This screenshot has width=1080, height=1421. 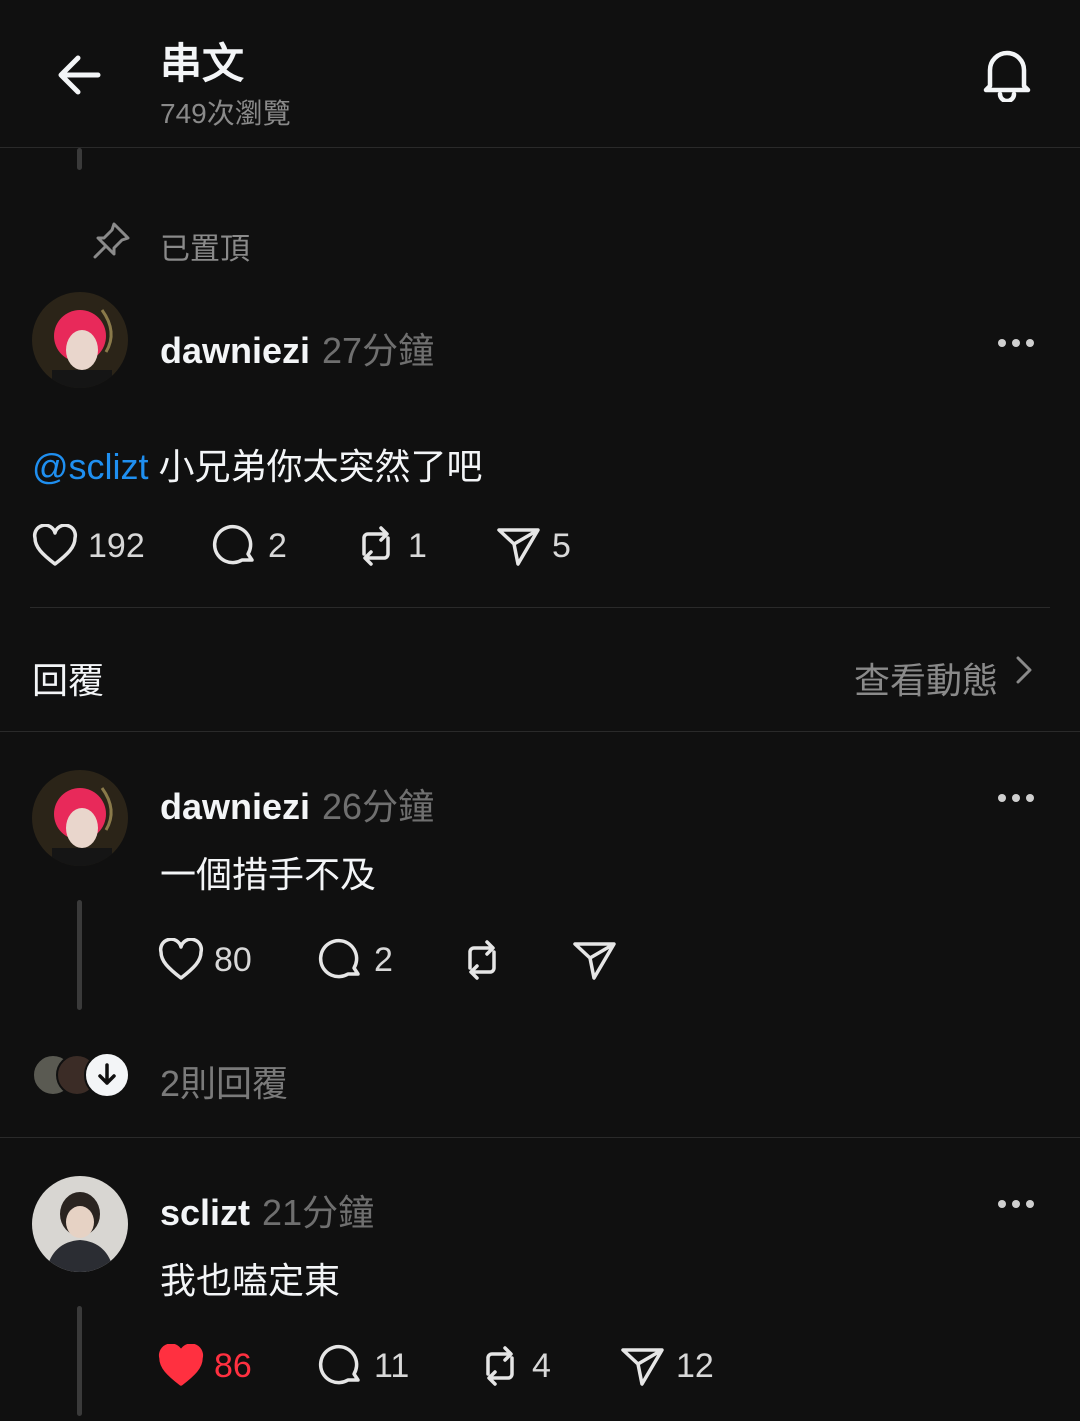 I want to click on like-button: 86, so click(x=205, y=1366).